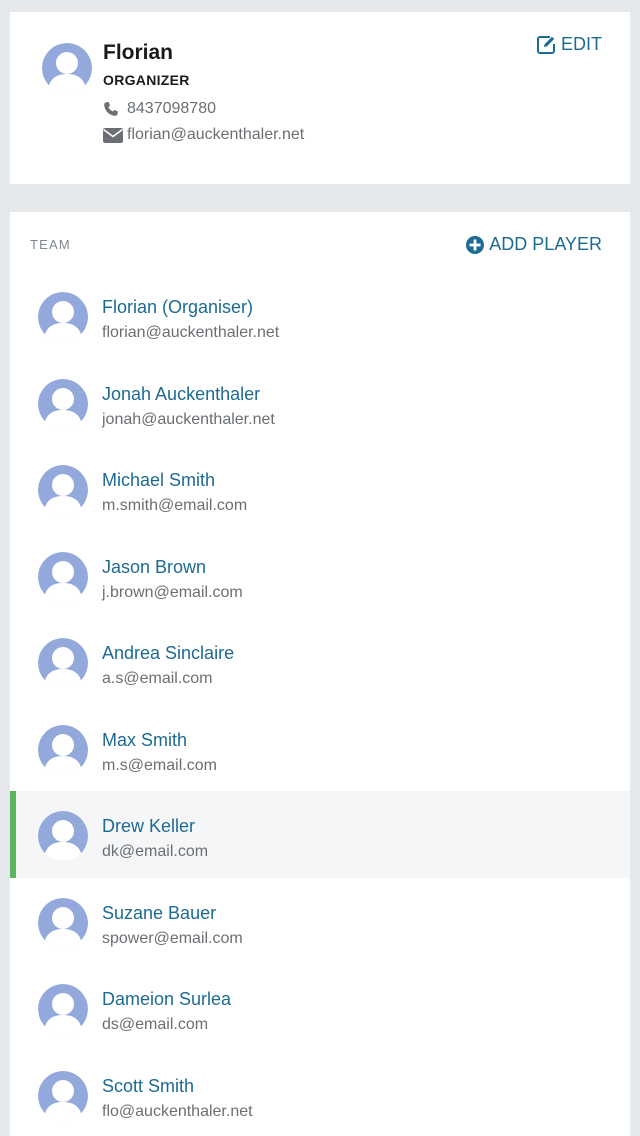  I want to click on player-name: Jason Brown, so click(154, 566).